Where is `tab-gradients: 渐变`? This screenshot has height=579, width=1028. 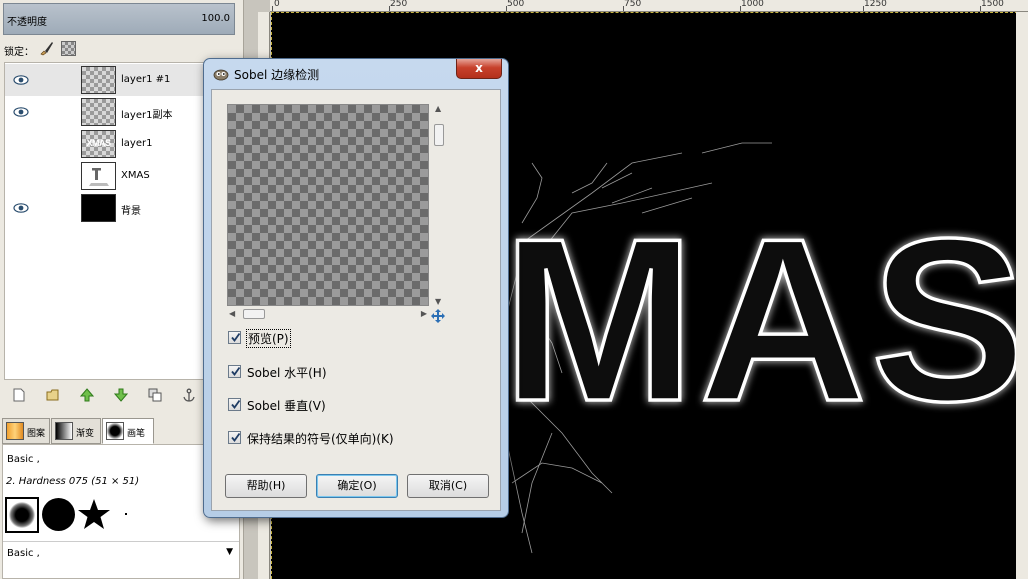
tab-gradients: 渐变 is located at coordinates (76, 431).